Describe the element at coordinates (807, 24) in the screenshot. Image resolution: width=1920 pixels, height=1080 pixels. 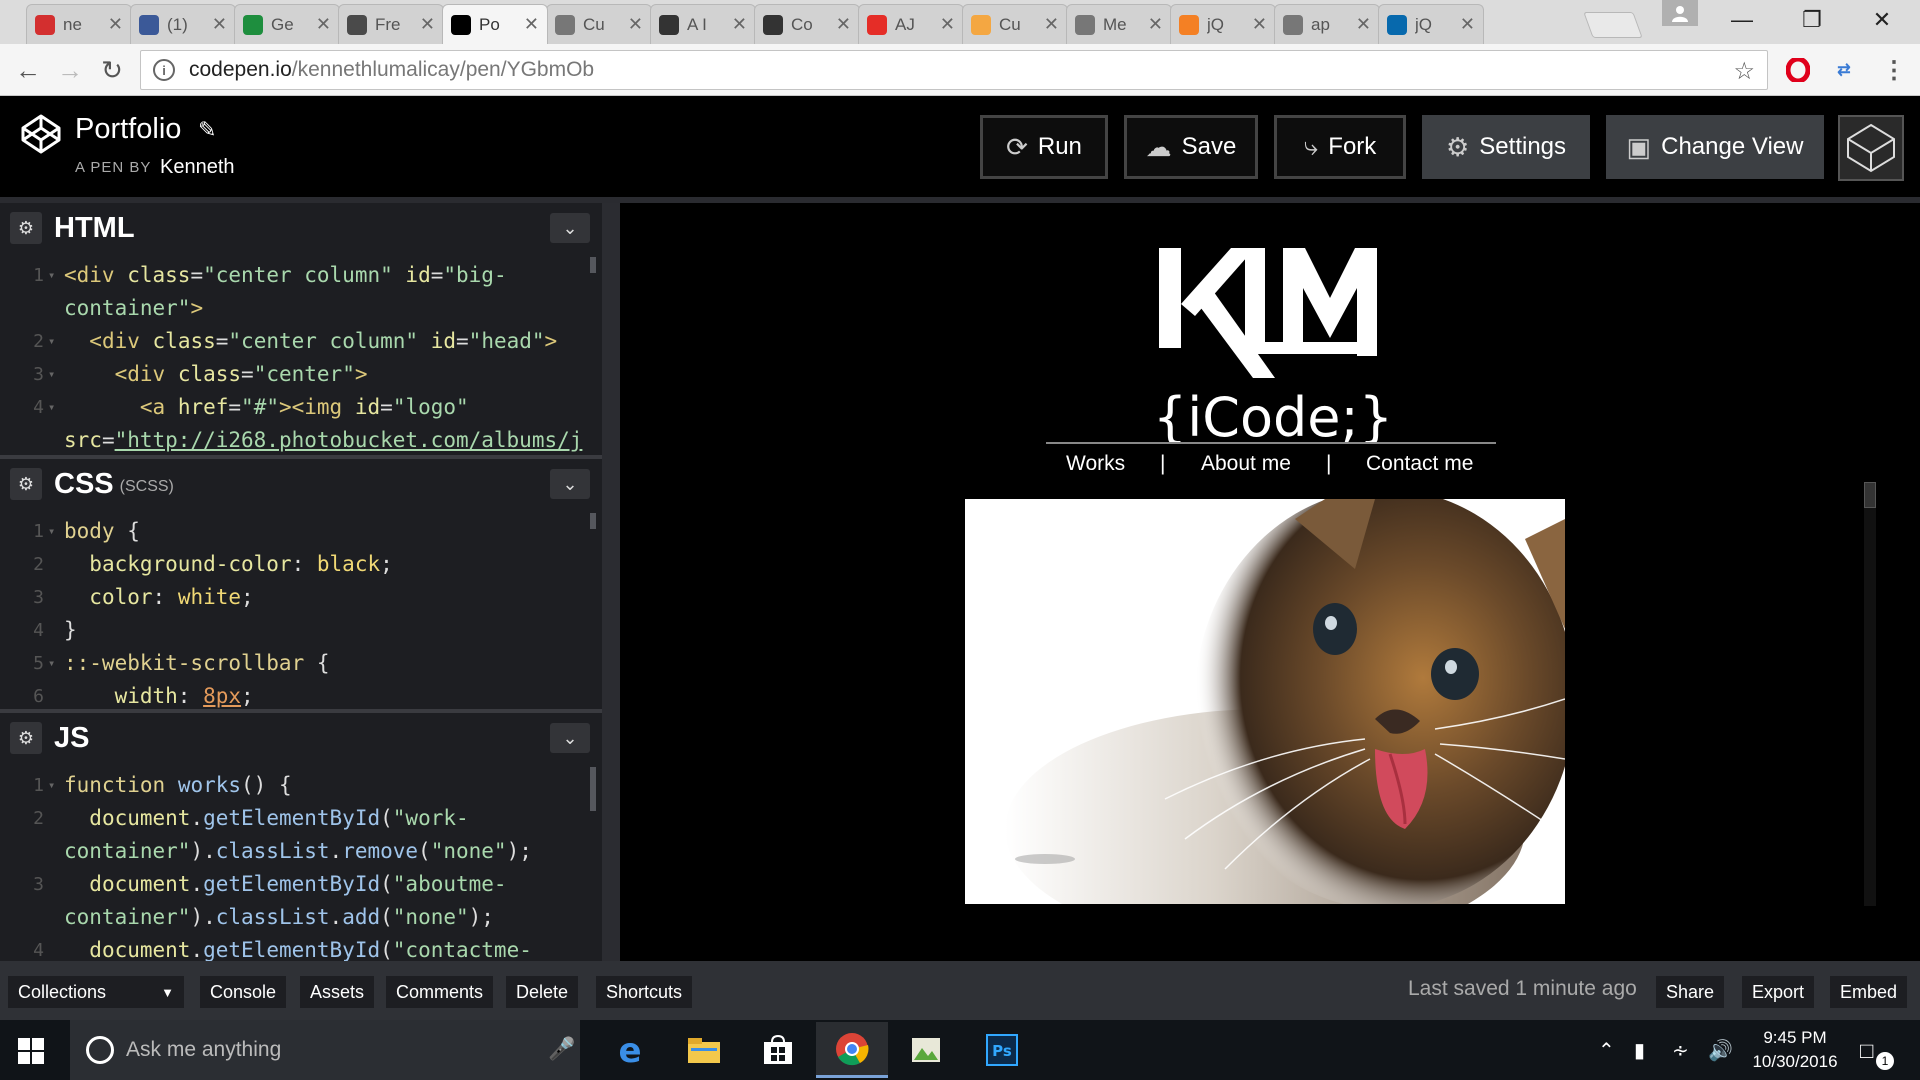
I see `browser-tab: Co ✕` at that location.